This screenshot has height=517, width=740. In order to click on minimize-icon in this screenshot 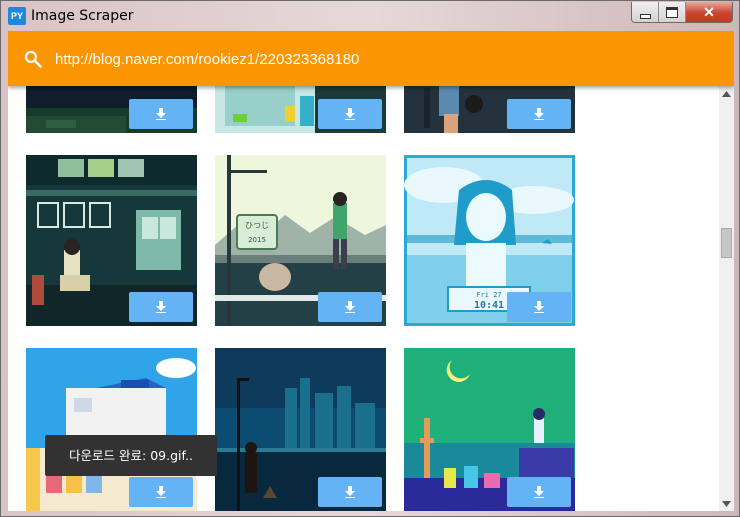, I will do `click(645, 16)`.